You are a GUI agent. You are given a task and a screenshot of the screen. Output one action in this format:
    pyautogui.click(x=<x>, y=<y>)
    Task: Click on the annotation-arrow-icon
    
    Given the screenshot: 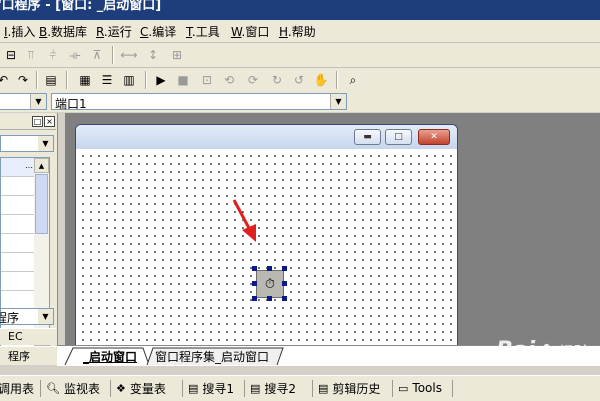 What is the action you would take?
    pyautogui.click(x=244, y=220)
    